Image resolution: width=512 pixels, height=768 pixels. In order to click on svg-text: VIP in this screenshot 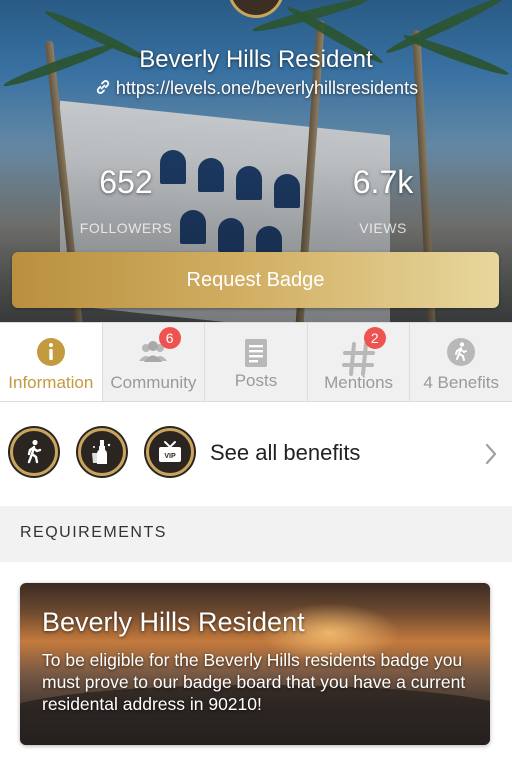, I will do `click(170, 456)`.